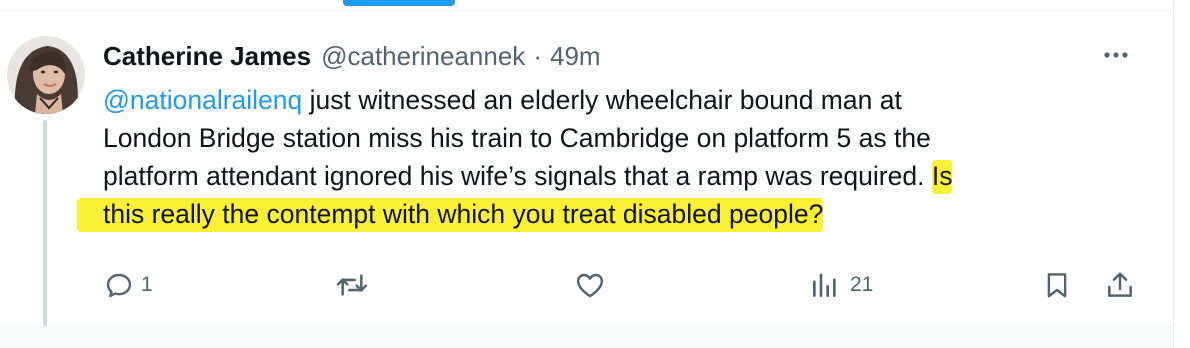  Describe the element at coordinates (207, 56) in the screenshot. I see `author-display-name: Catherine James` at that location.